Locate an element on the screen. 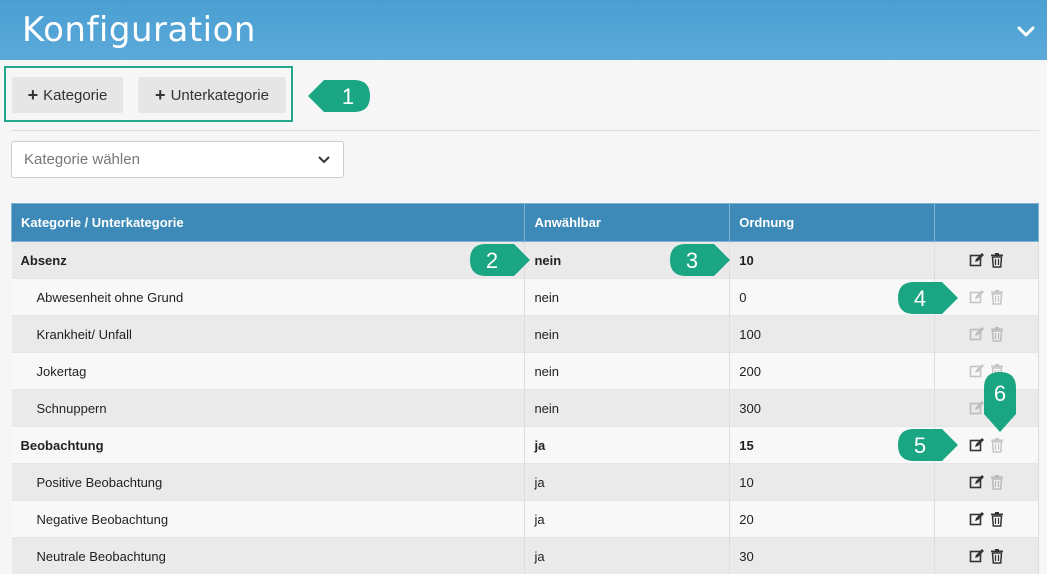 This screenshot has height=574, width=1047. add-subcategory-button: + Unterkategorie is located at coordinates (212, 95).